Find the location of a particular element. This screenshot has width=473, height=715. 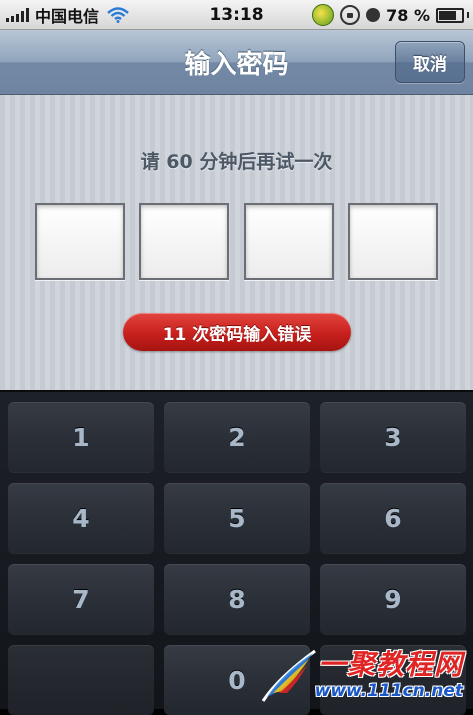

nav-bar: 输入密码 取消 is located at coordinates (236, 62).